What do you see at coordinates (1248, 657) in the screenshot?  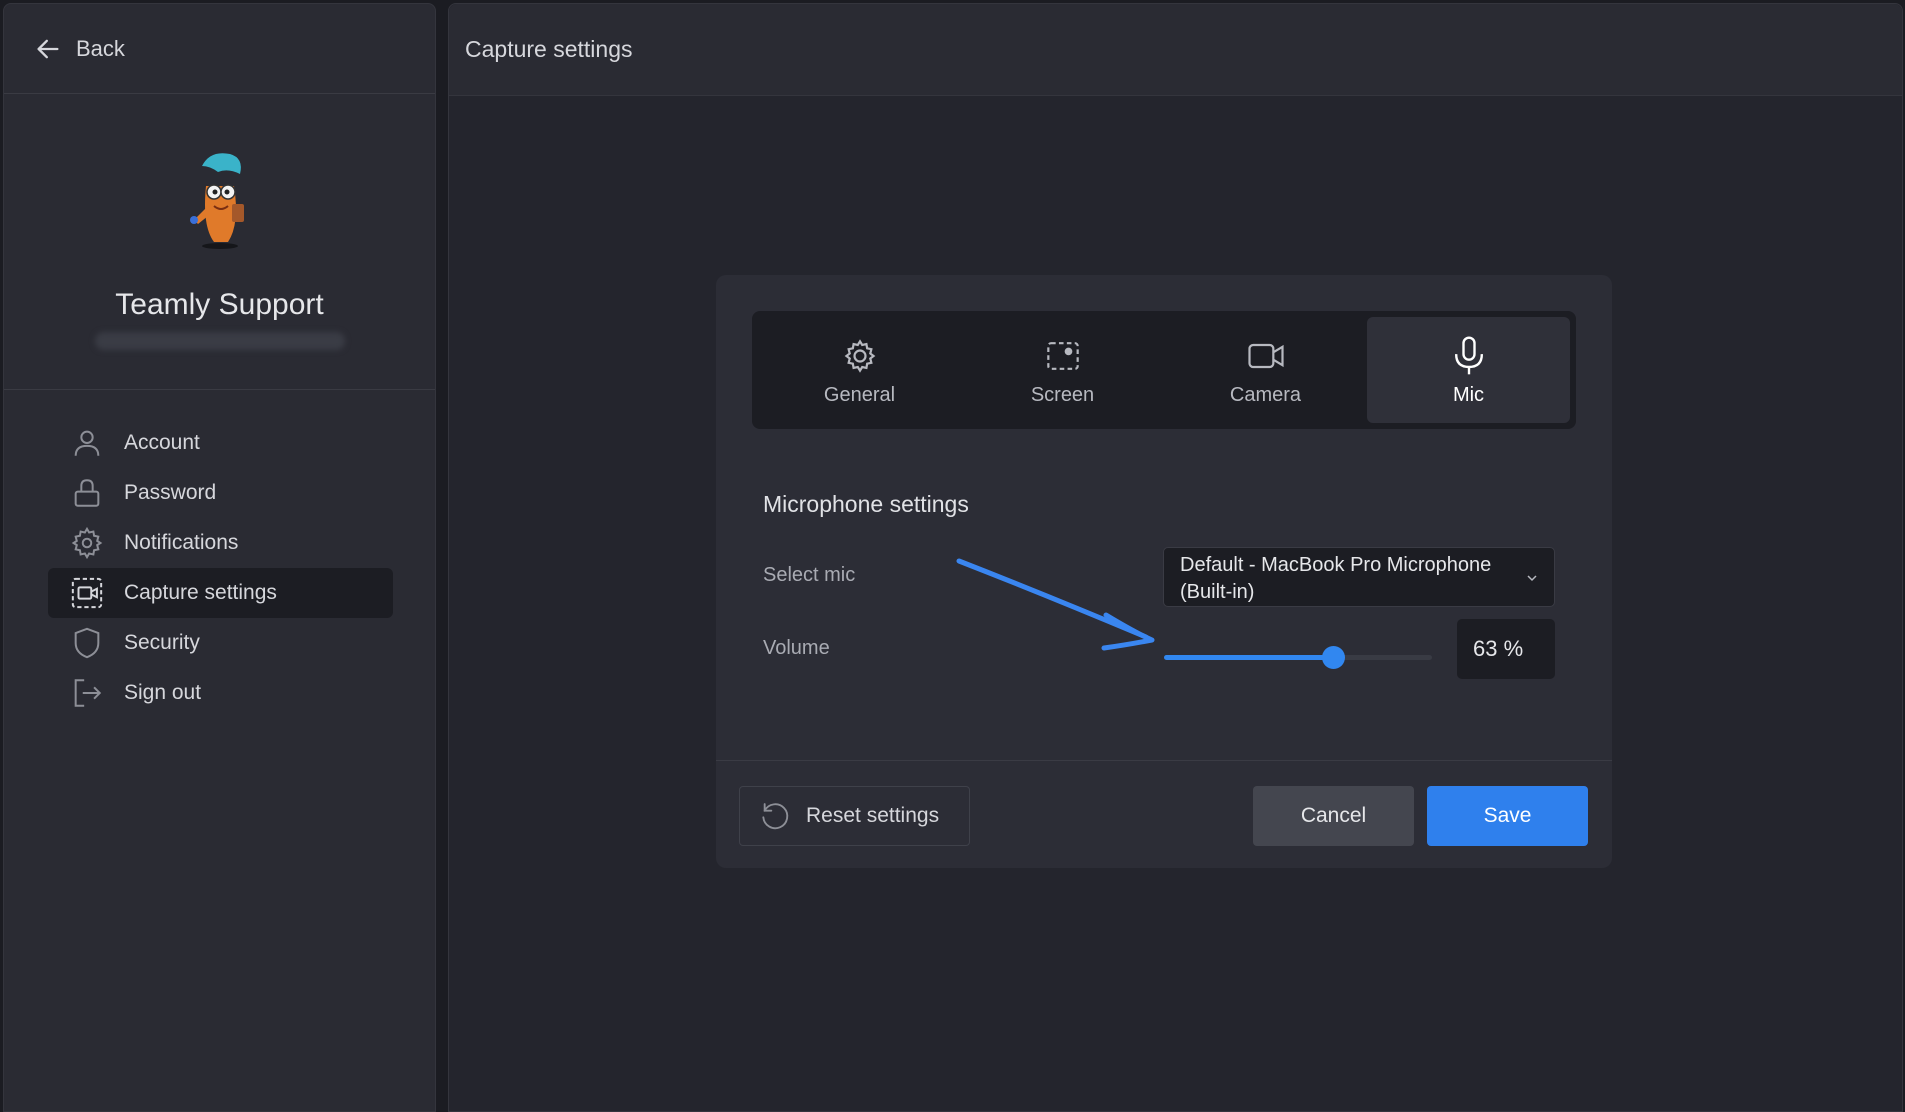 I see `volume-slider-fill` at bounding box center [1248, 657].